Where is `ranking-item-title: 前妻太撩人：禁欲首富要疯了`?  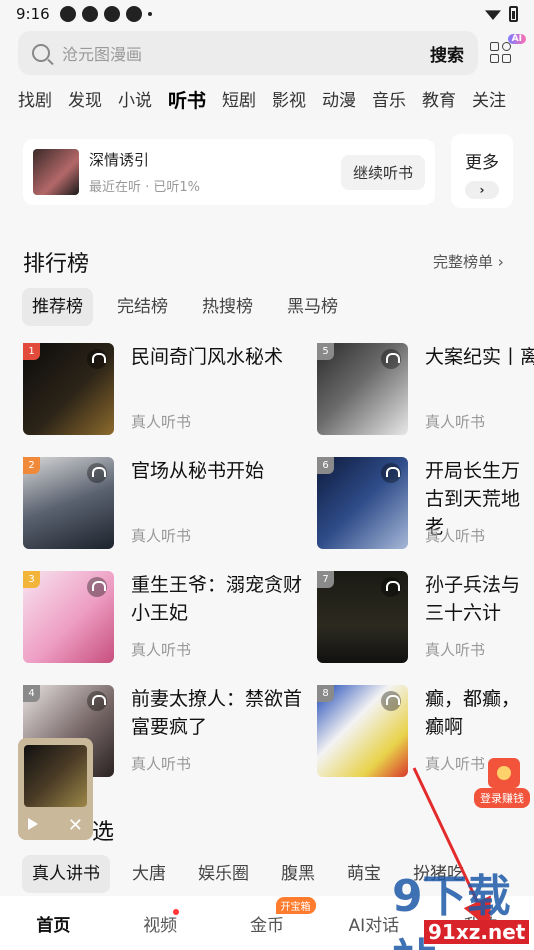
ranking-item-title: 前妻太撩人：禁欲首富要疯了 is located at coordinates (217, 713).